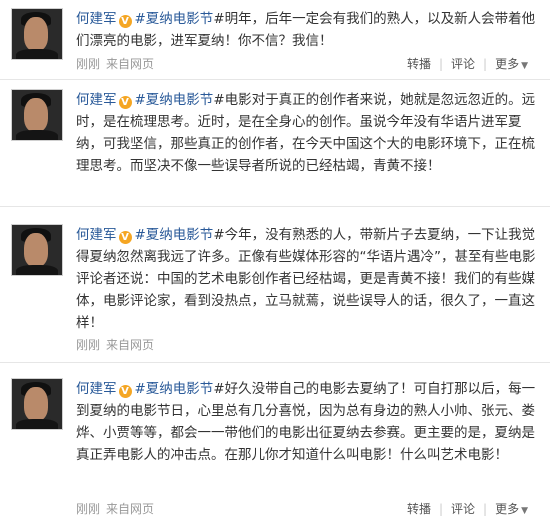  I want to click on post-meta: 刚刚 来自网页, so click(308, 344).